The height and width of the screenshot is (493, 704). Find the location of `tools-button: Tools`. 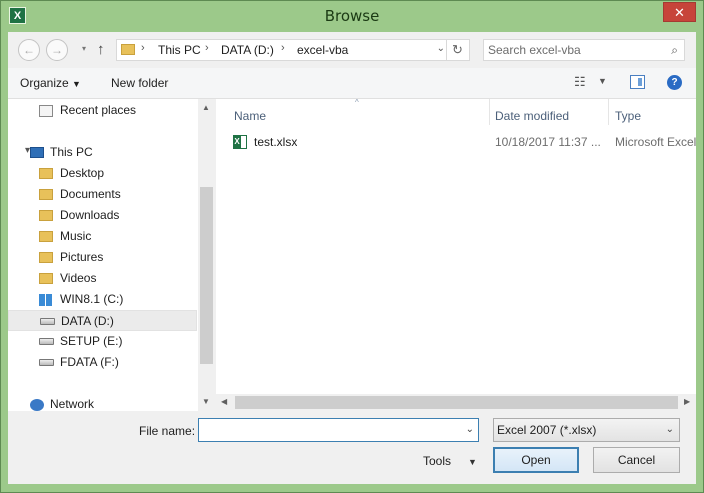

tools-button: Tools is located at coordinates (437, 461).